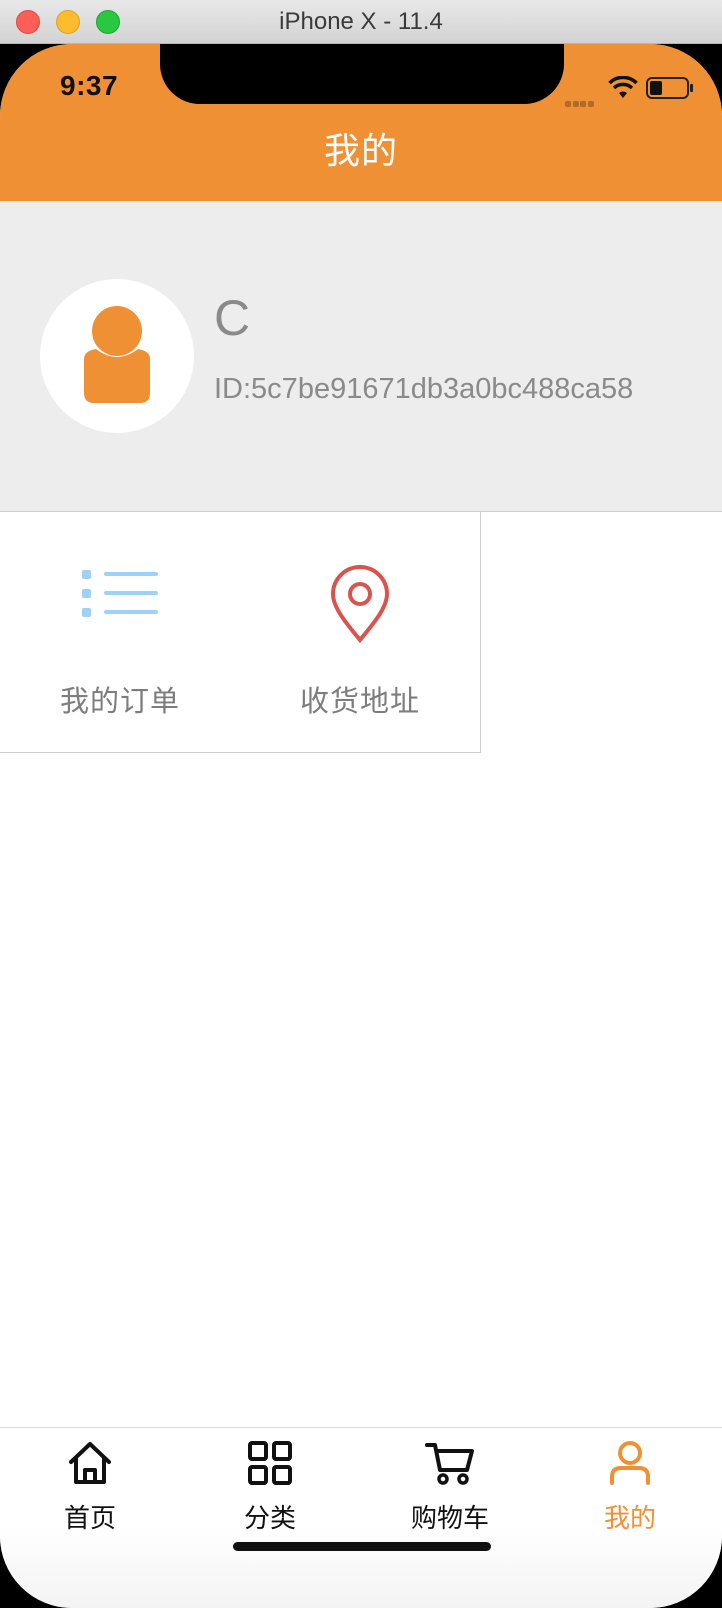  I want to click on user-icon, so click(630, 1465).